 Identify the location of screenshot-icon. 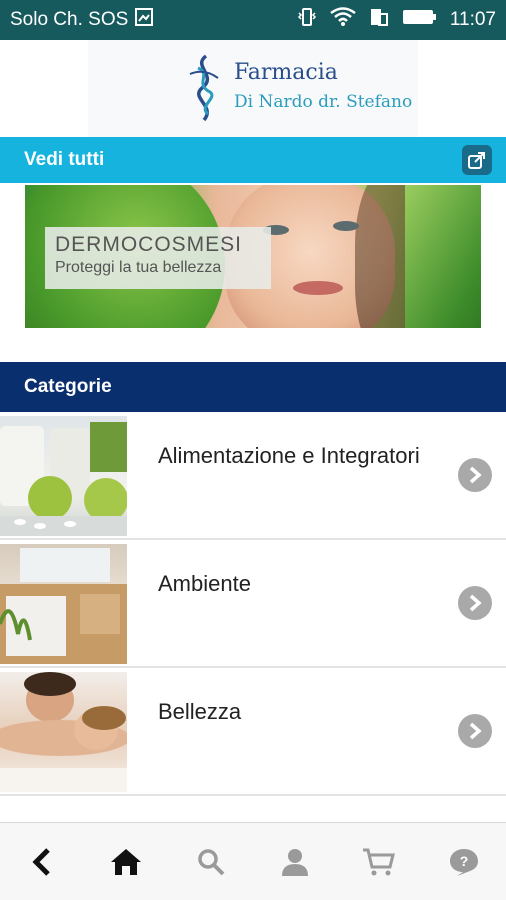
(144, 20).